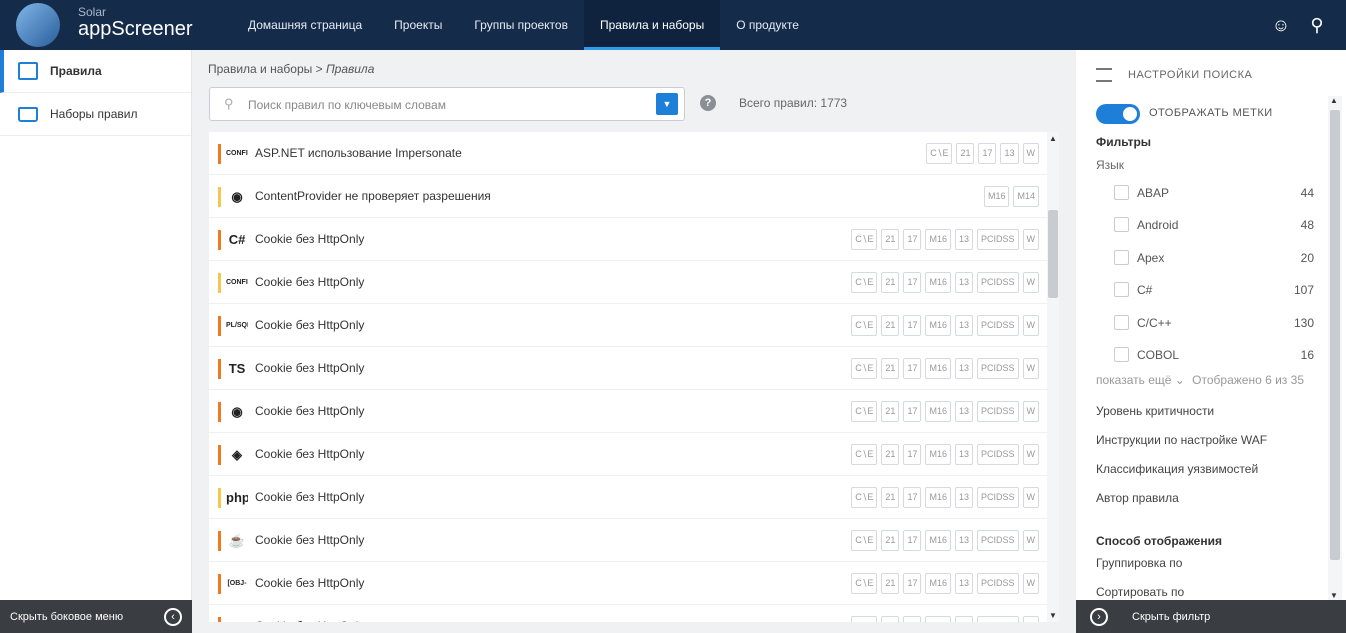  Describe the element at coordinates (1118, 114) in the screenshot. I see `show-tags-toggle` at that location.